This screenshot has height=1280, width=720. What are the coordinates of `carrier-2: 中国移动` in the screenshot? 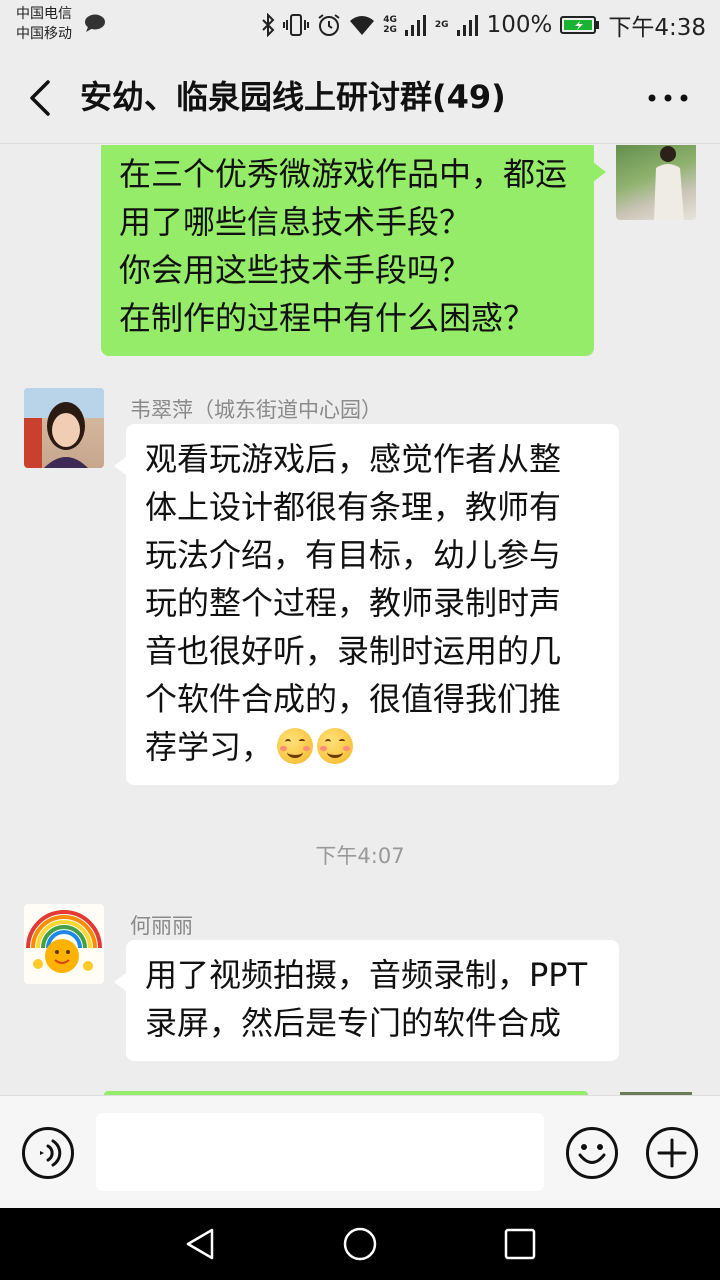 It's located at (44, 34).